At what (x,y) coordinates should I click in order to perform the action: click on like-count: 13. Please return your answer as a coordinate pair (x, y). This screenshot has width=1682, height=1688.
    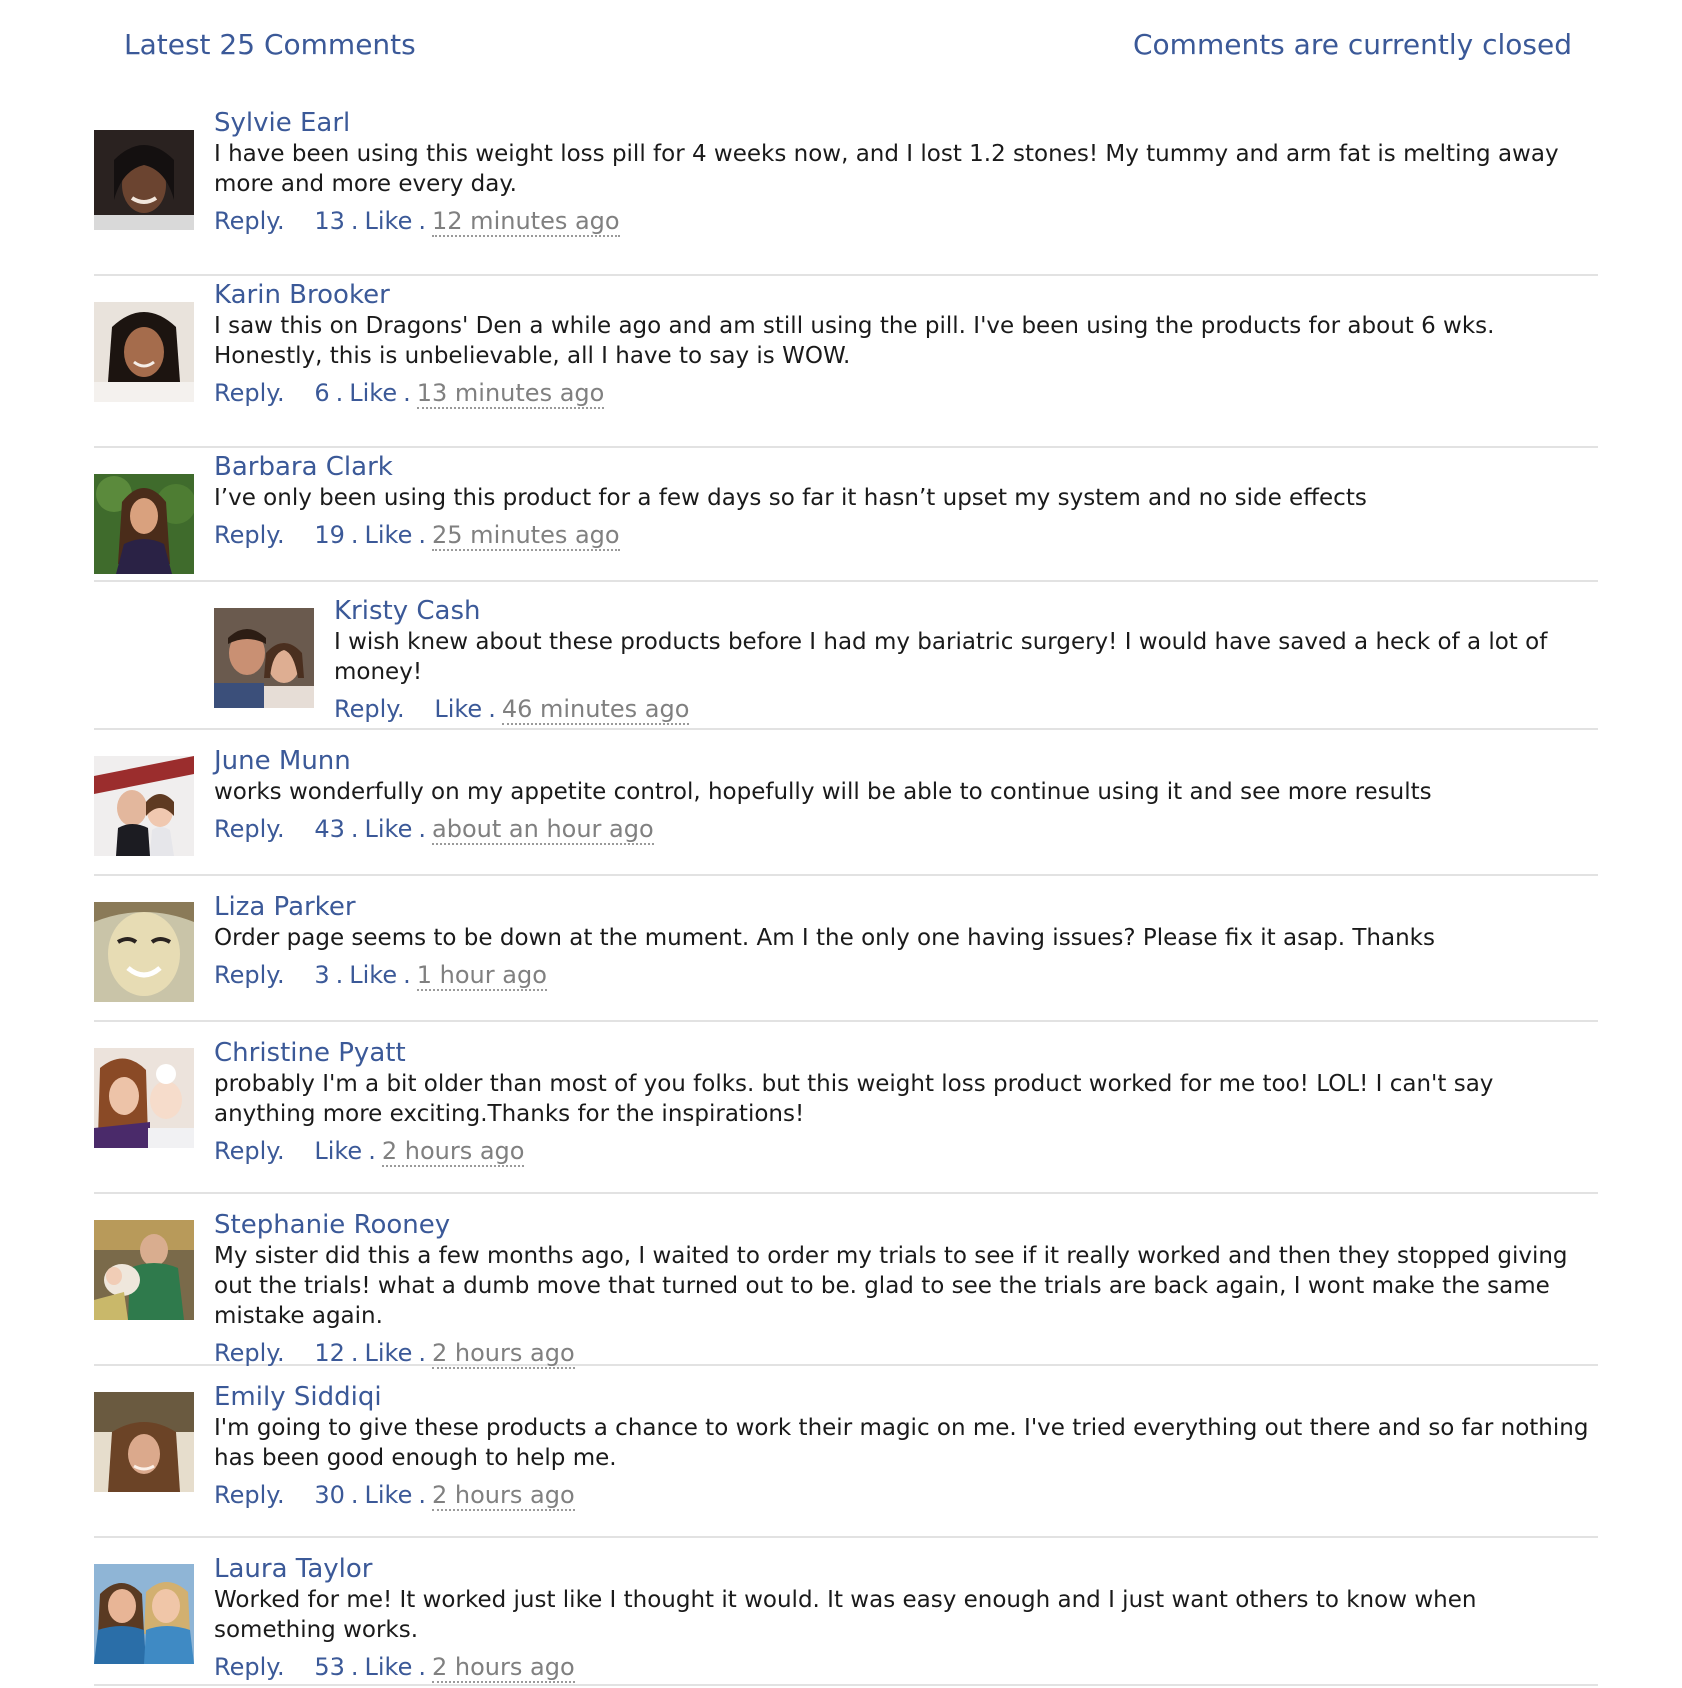
    Looking at the image, I should click on (329, 221).